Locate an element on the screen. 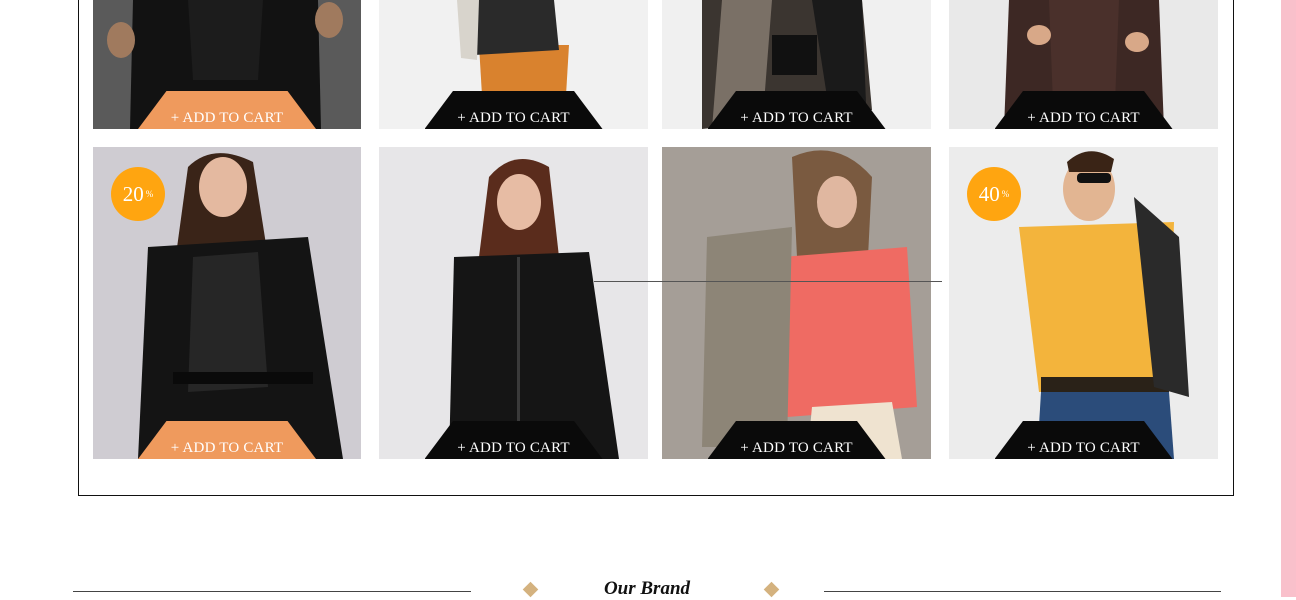 This screenshot has width=1296, height=600. discount-badge: 40% is located at coordinates (994, 194).